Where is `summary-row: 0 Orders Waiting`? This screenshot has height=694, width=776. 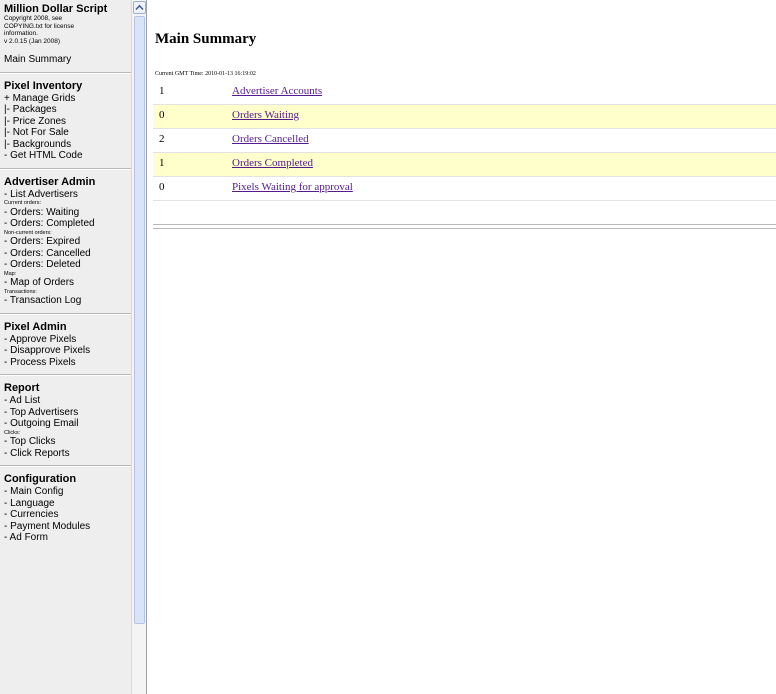
summary-row: 0 Orders Waiting is located at coordinates (464, 117).